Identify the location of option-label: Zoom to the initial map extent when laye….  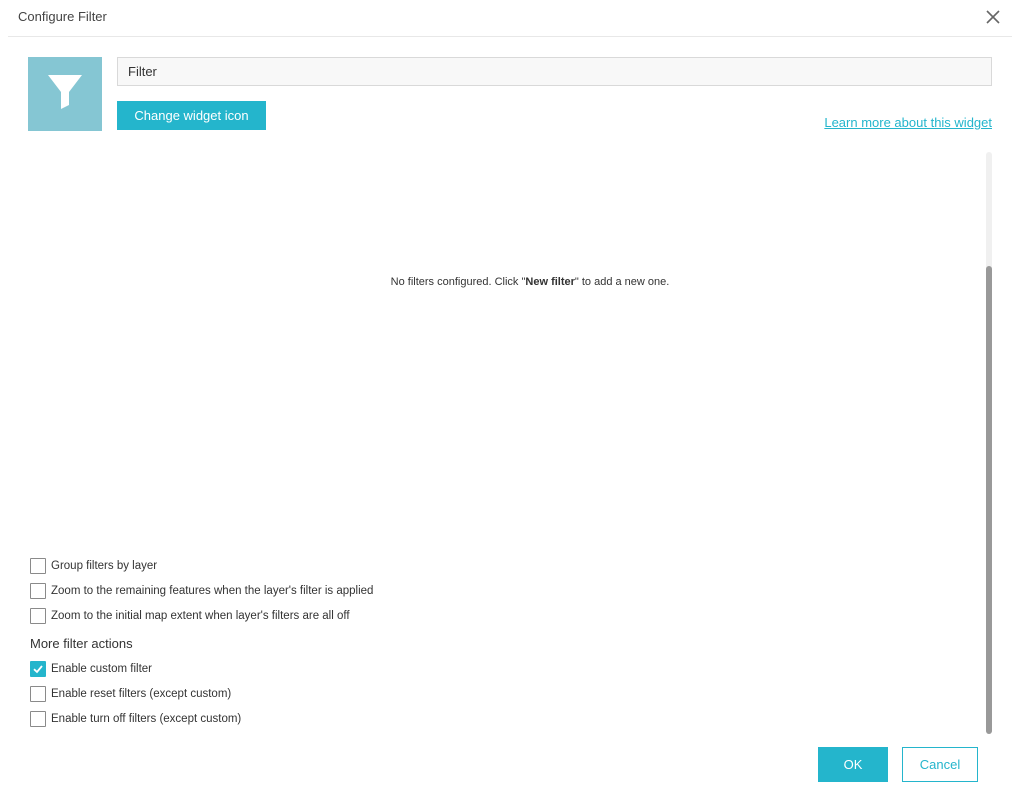
(200, 615).